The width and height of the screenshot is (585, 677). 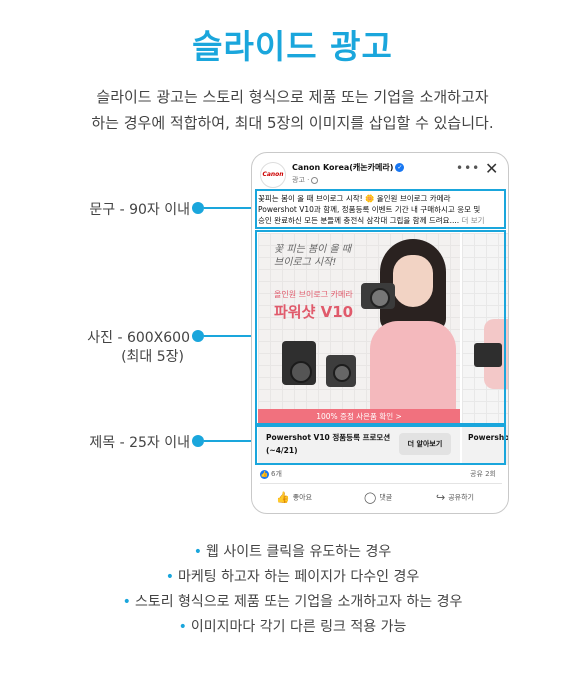 I want to click on share-arrow-icon: ↪, so click(x=441, y=497).